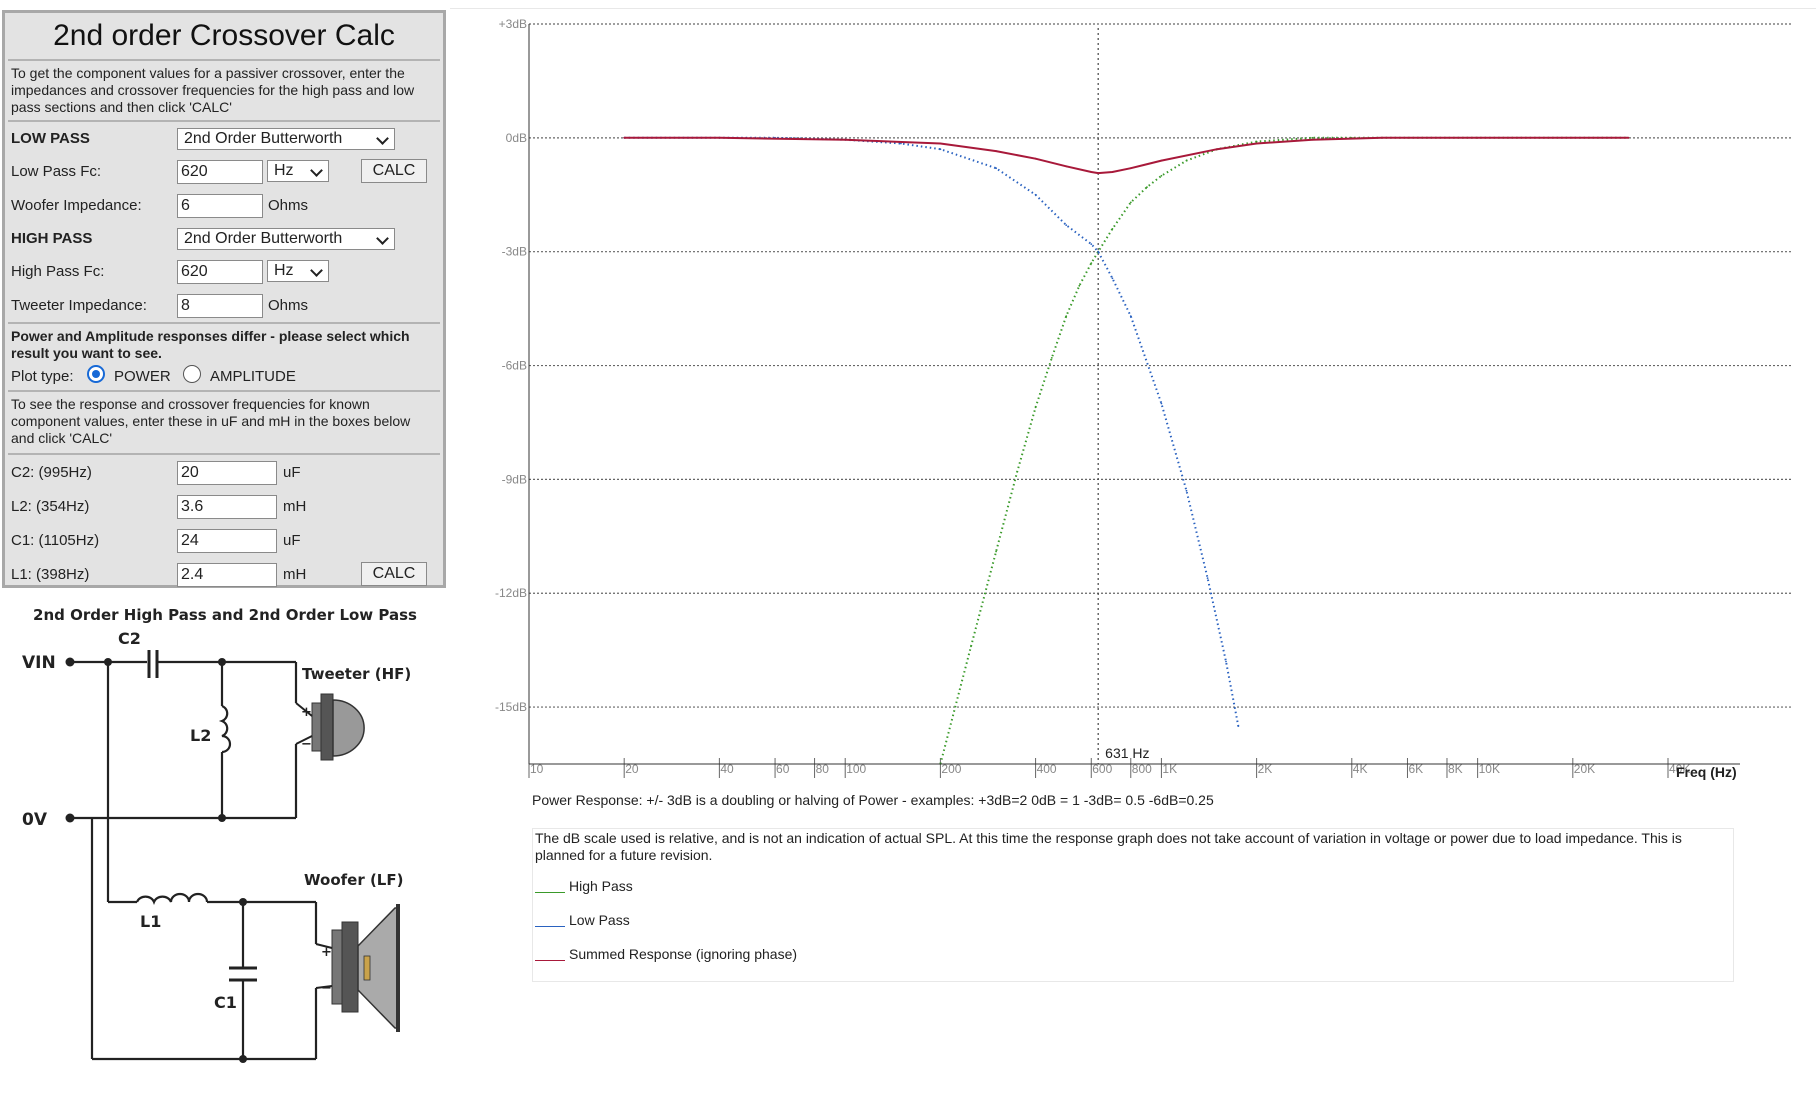  Describe the element at coordinates (516, 138) in the screenshot. I see `y-tick-label: 0dB` at that location.